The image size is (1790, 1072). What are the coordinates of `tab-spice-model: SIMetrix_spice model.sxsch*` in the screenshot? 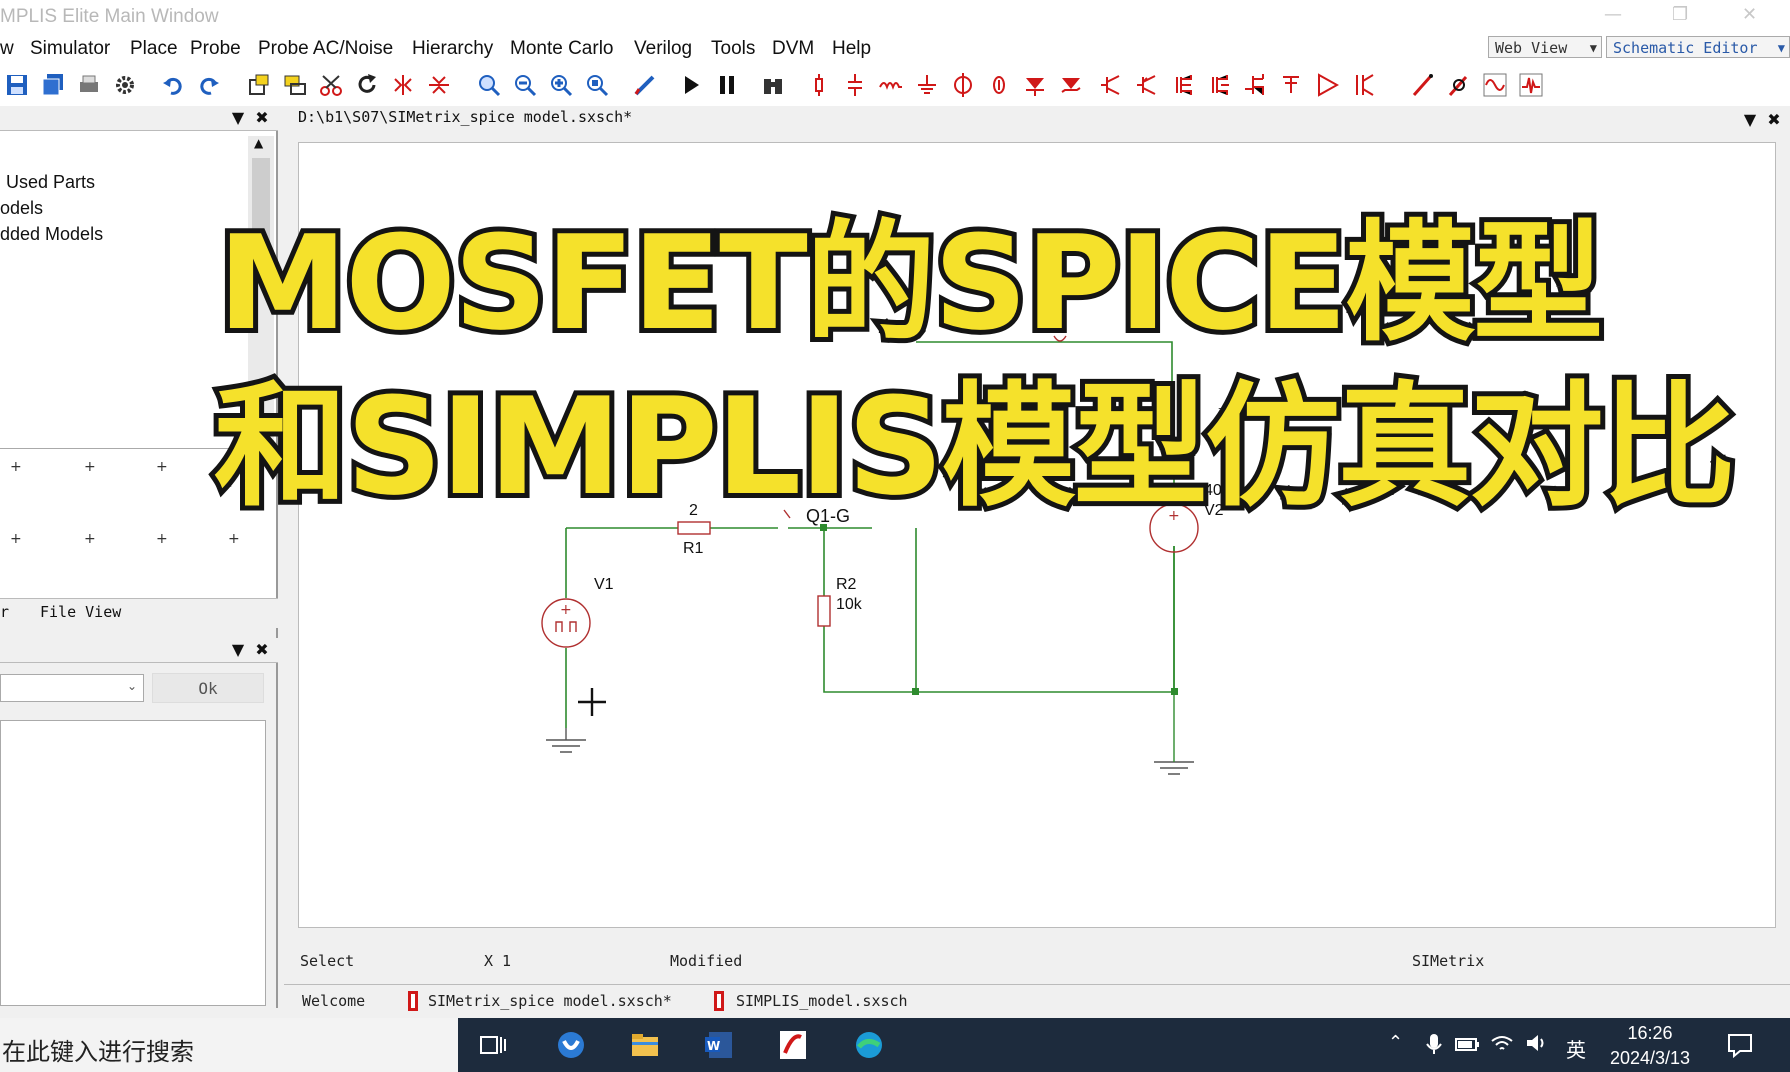 It's located at (550, 1001).